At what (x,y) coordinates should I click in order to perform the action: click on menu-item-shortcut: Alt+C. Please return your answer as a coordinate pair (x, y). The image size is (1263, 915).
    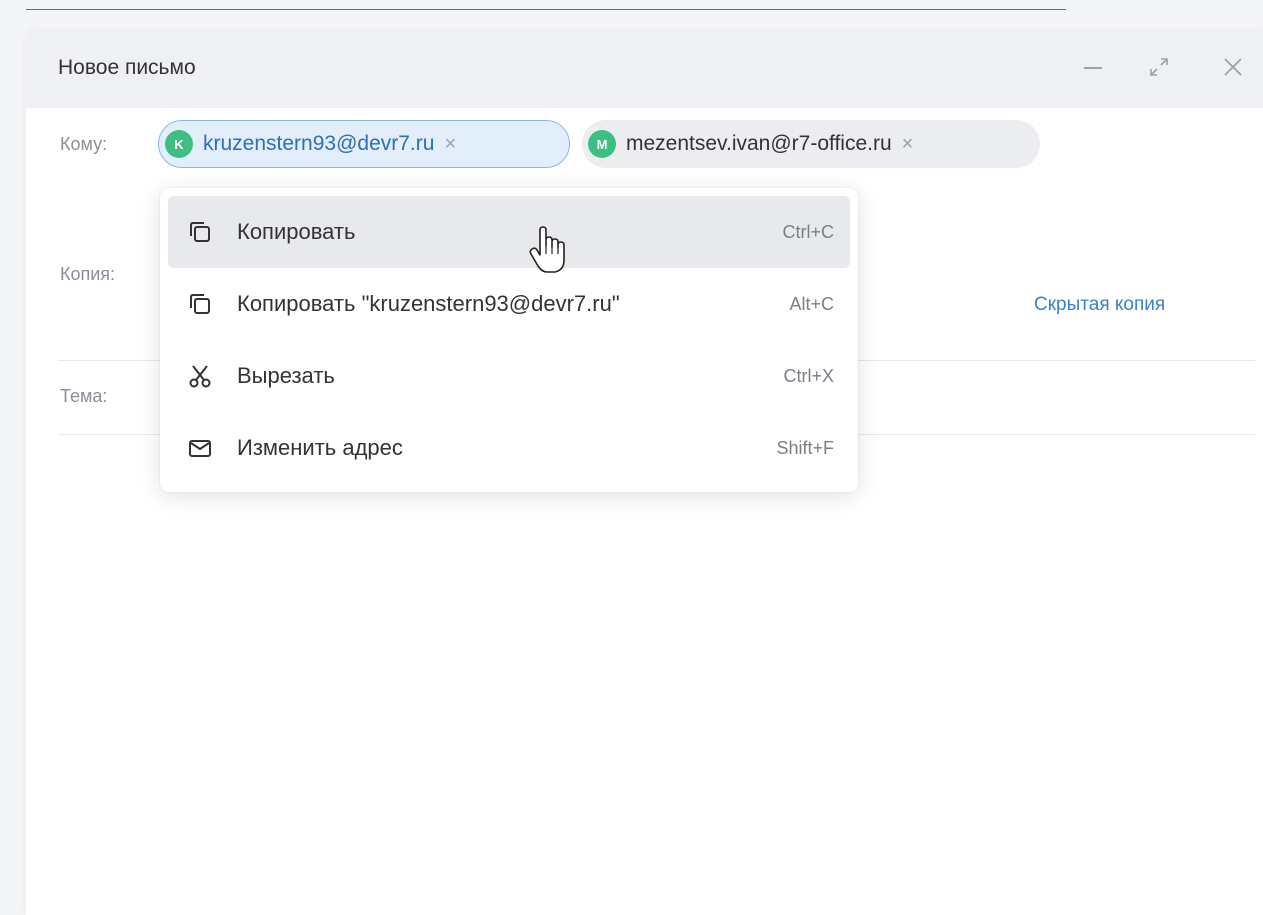
    Looking at the image, I should click on (811, 303).